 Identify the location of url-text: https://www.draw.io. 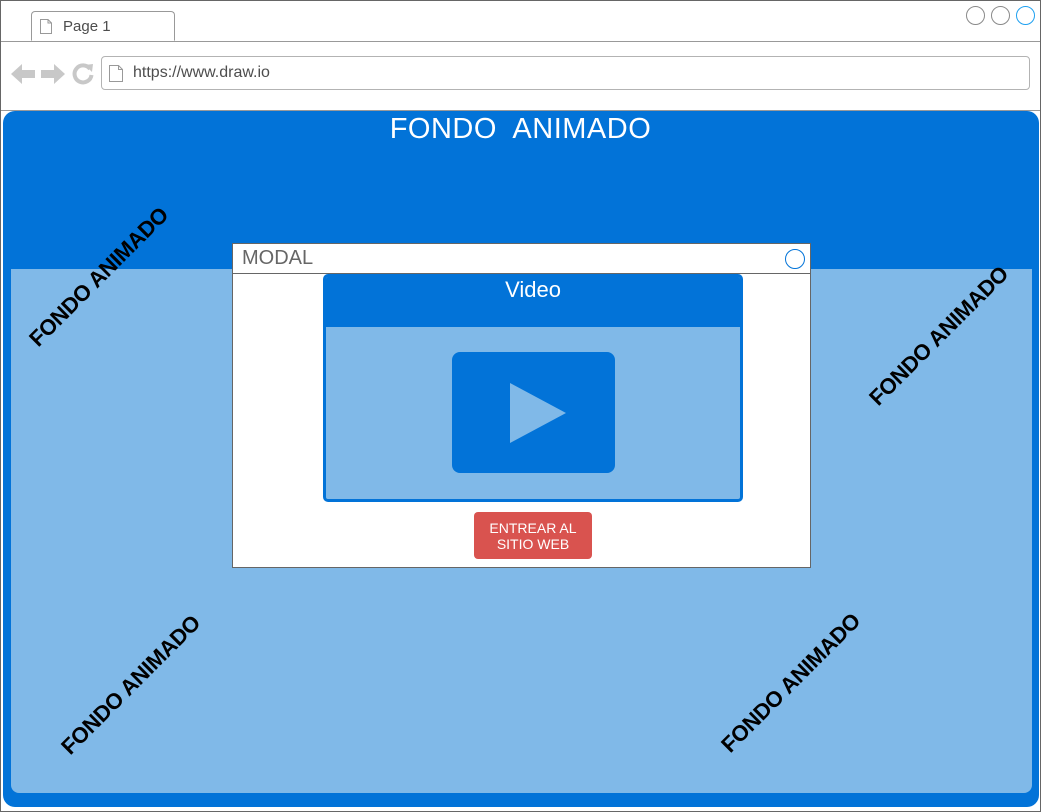
(201, 72).